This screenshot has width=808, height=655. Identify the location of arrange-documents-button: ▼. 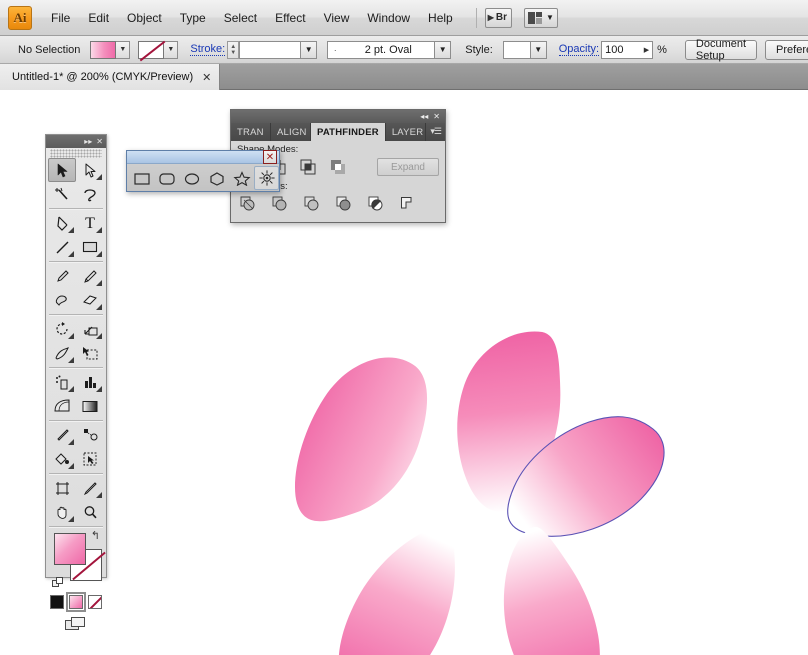
(541, 17).